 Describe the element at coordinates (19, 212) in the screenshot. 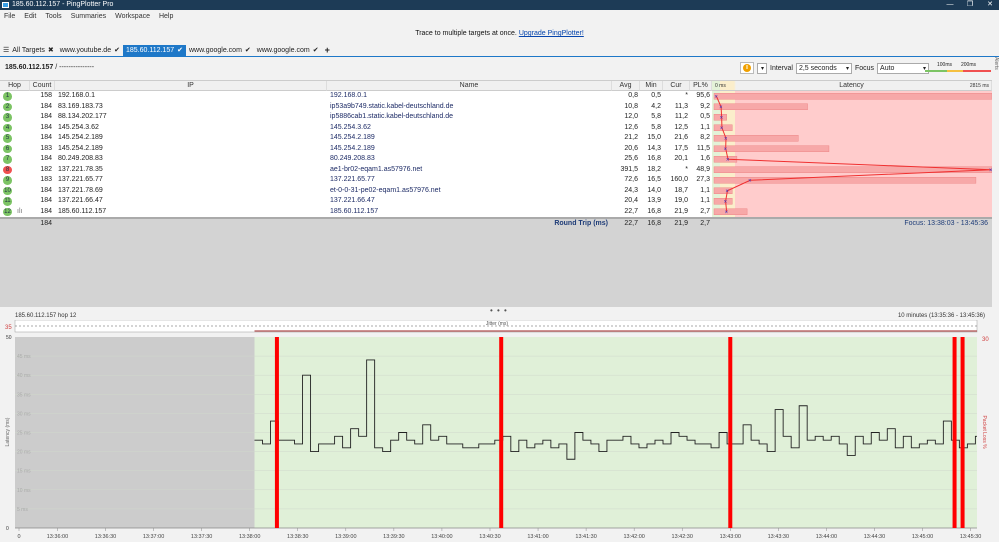

I see `bar-chart-icon: ılı` at that location.